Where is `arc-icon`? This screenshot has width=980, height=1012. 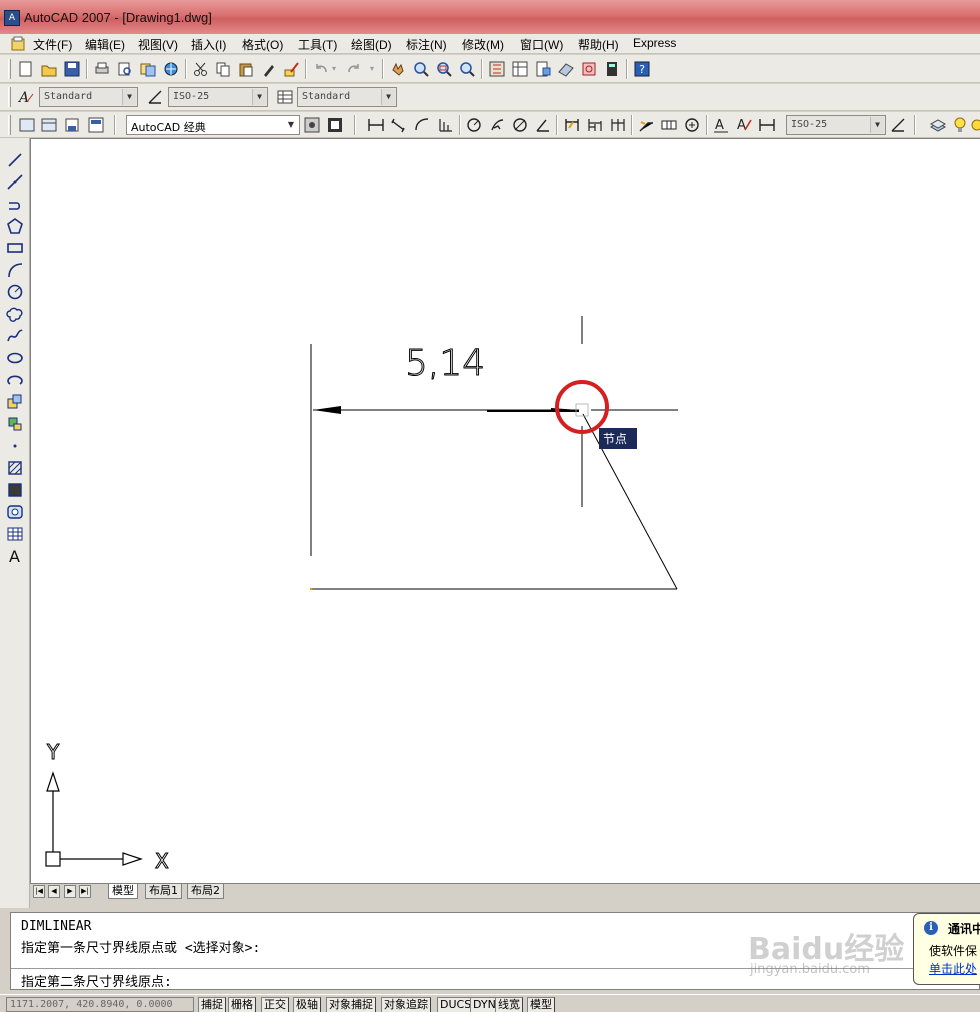 arc-icon is located at coordinates (15, 270).